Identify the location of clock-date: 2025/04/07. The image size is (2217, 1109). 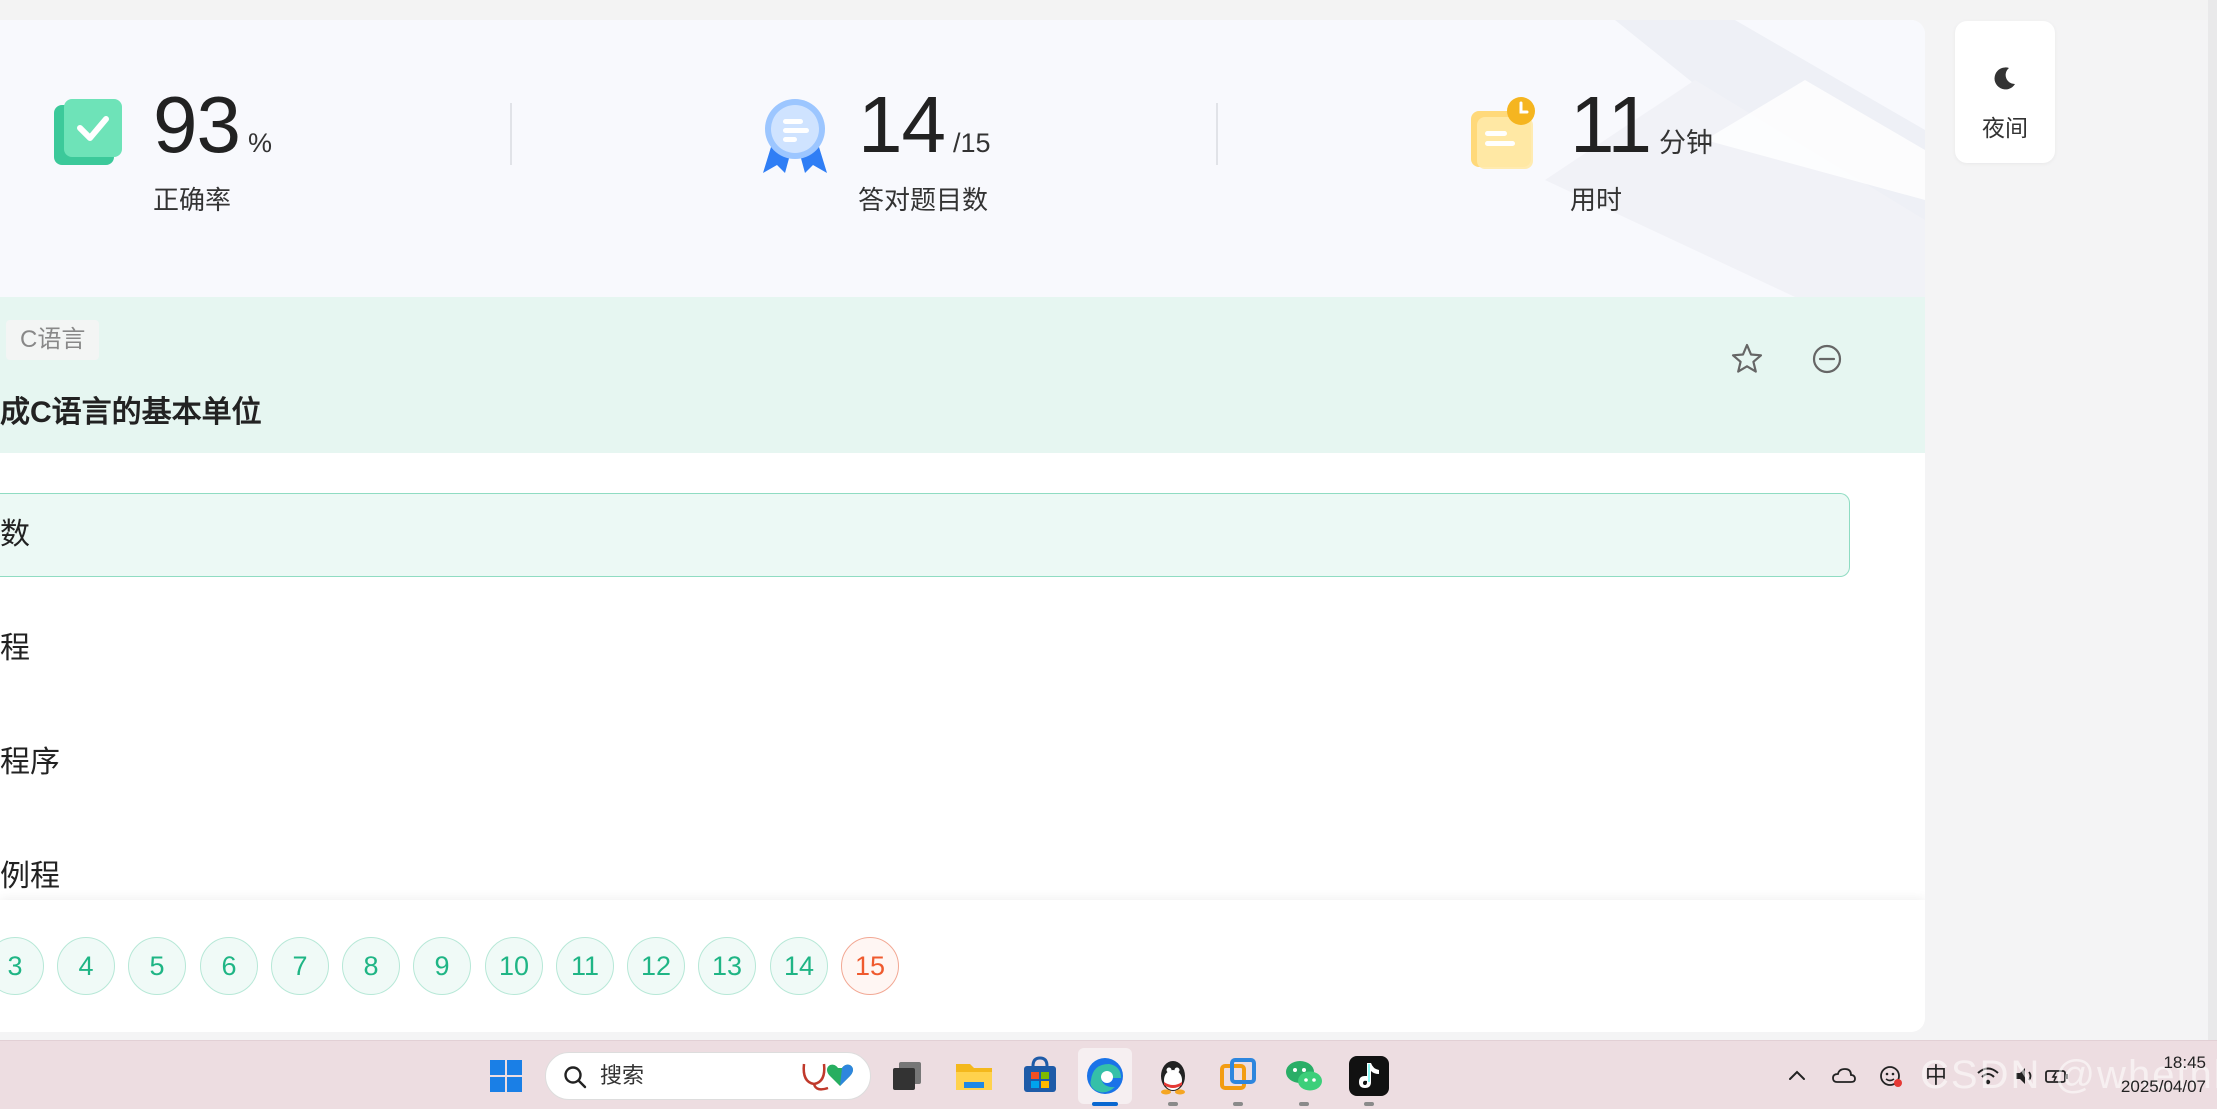
(2163, 1086).